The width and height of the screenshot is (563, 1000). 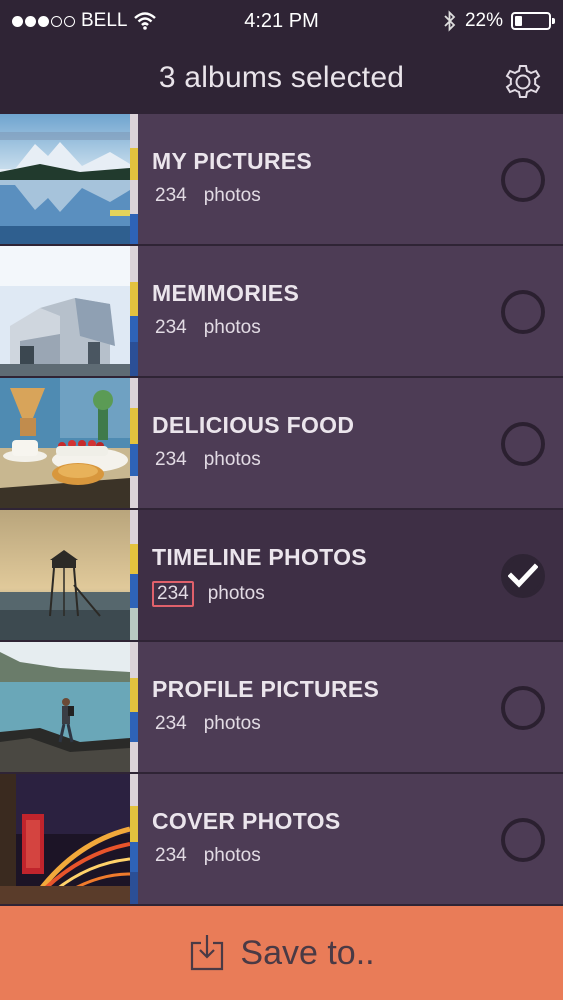 I want to click on album-row-memmories: MEMMORIES 234 photos, so click(x=281, y=312).